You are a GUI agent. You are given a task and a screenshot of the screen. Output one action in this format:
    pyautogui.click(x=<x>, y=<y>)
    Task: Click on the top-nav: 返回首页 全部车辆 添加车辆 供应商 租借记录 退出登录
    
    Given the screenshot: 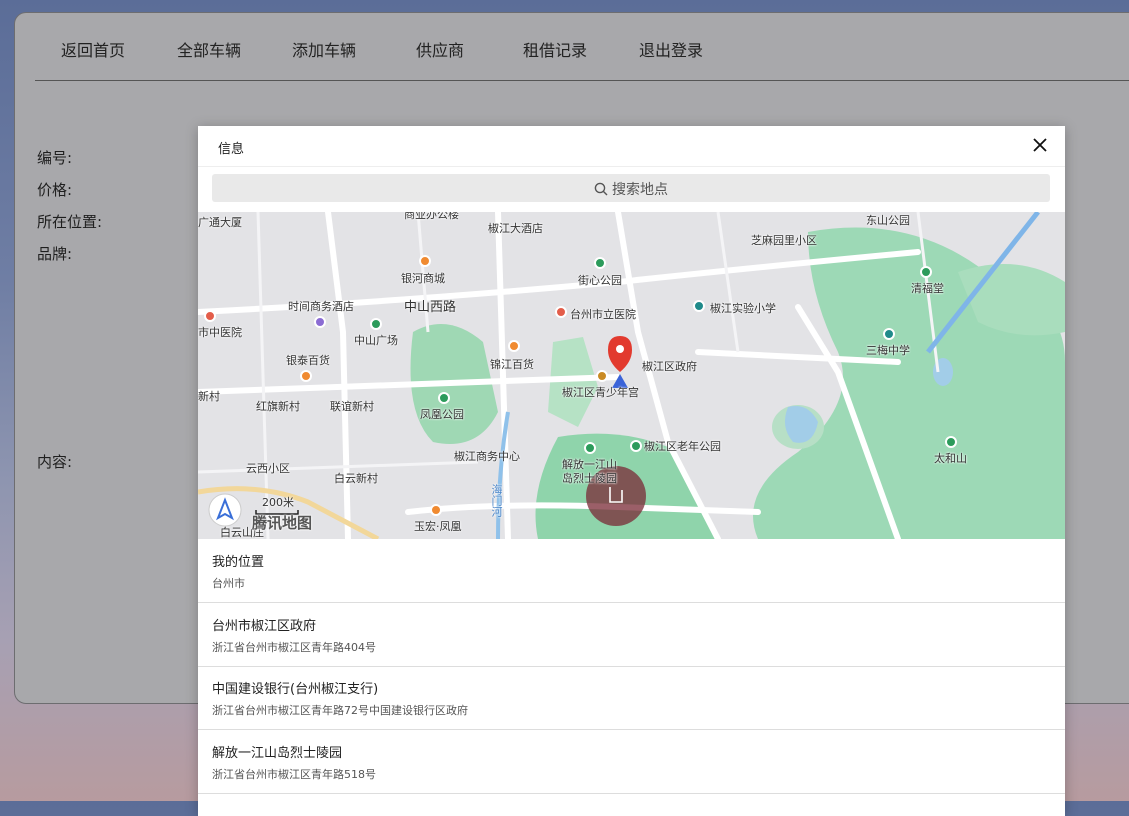 What is the action you would take?
    pyautogui.click(x=572, y=47)
    